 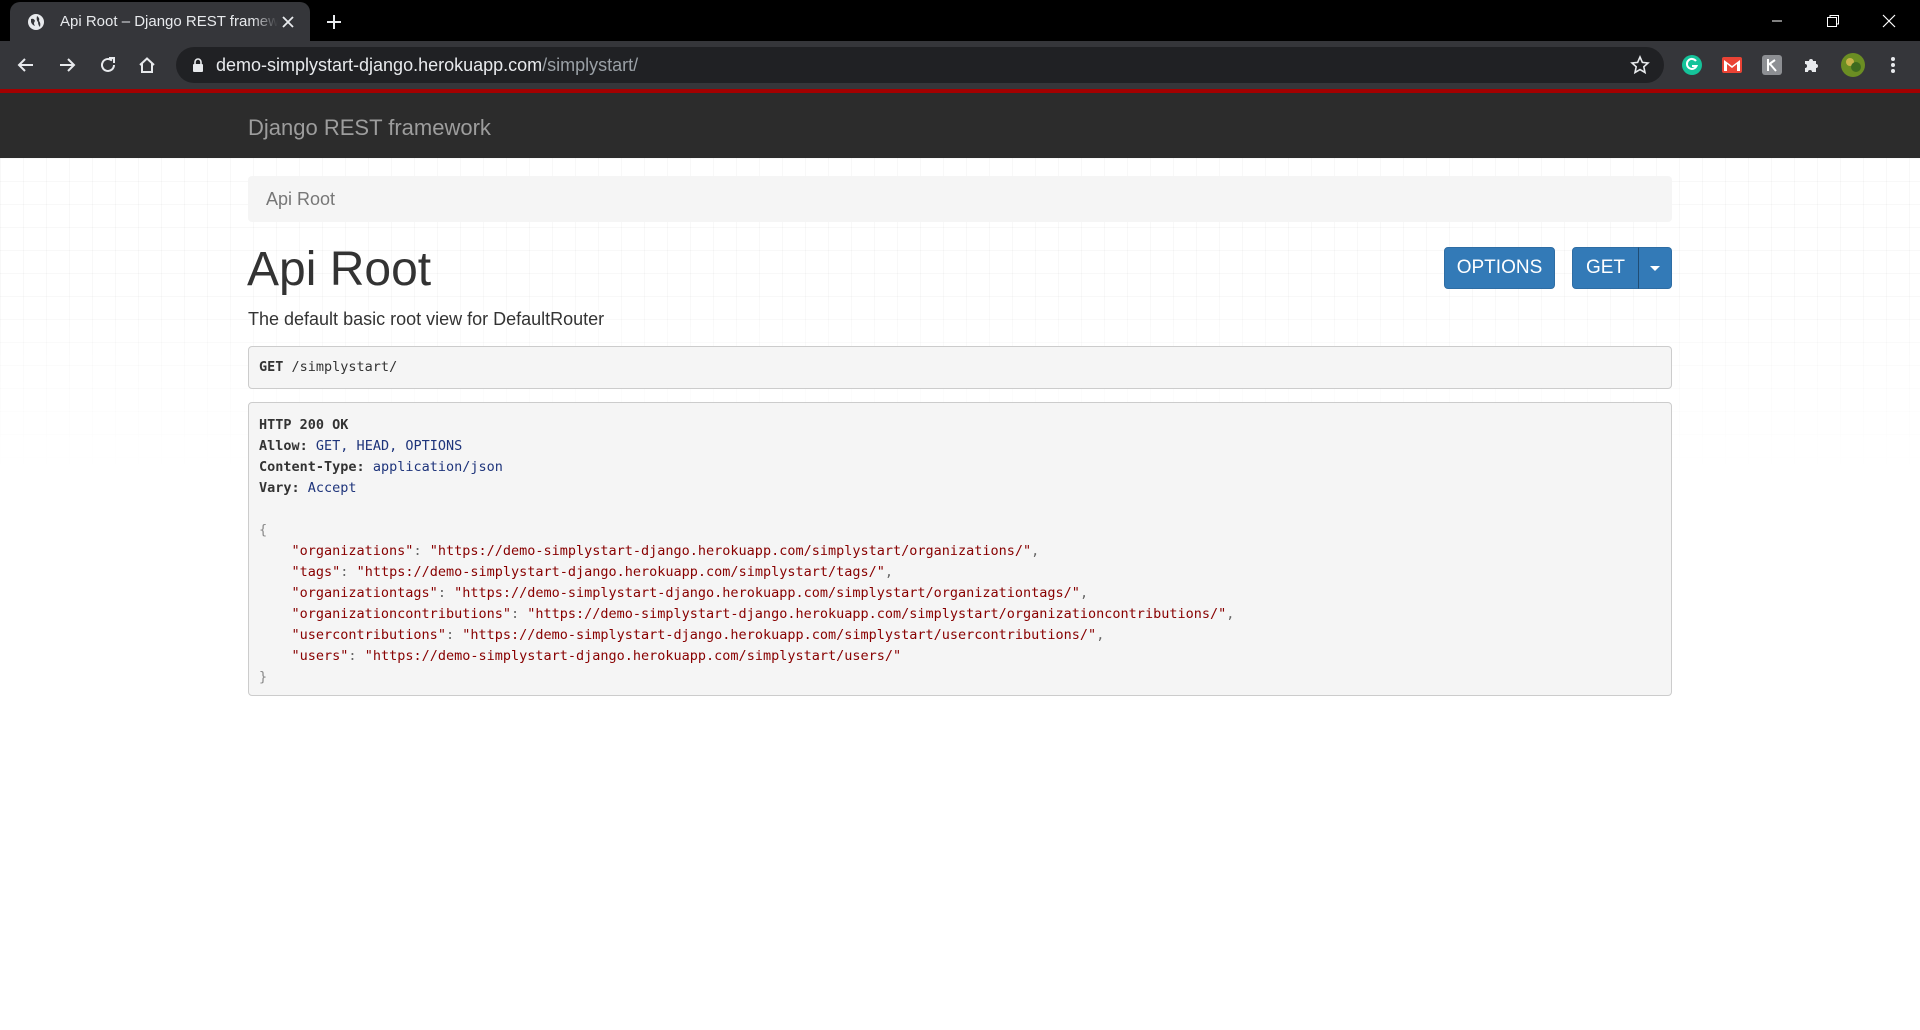 I want to click on gmail-icon, so click(x=1732, y=65).